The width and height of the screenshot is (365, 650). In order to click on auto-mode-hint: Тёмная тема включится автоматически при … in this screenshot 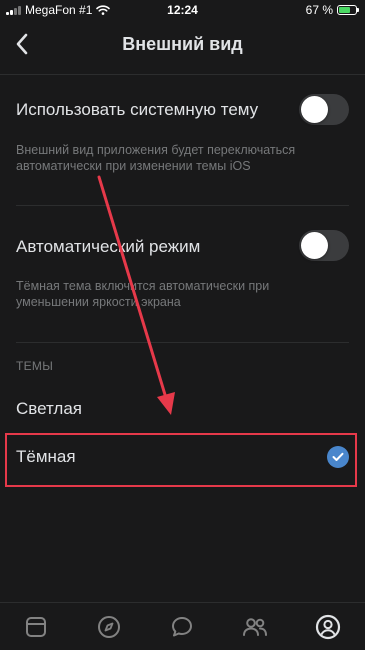, I will do `click(143, 294)`.